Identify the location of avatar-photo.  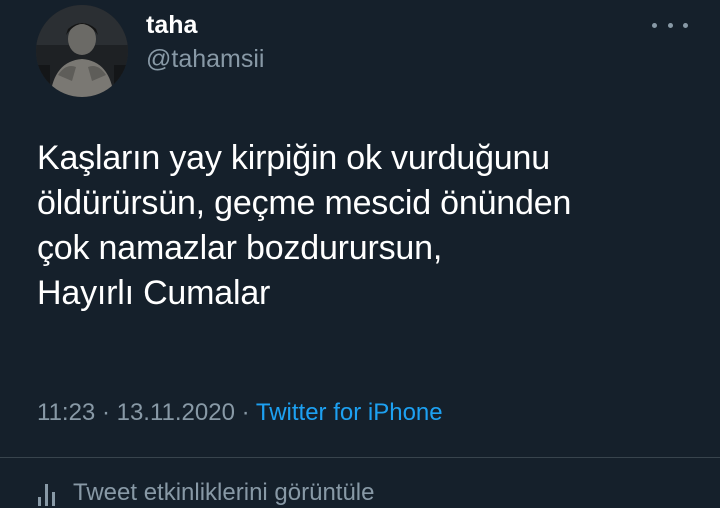
(82, 51).